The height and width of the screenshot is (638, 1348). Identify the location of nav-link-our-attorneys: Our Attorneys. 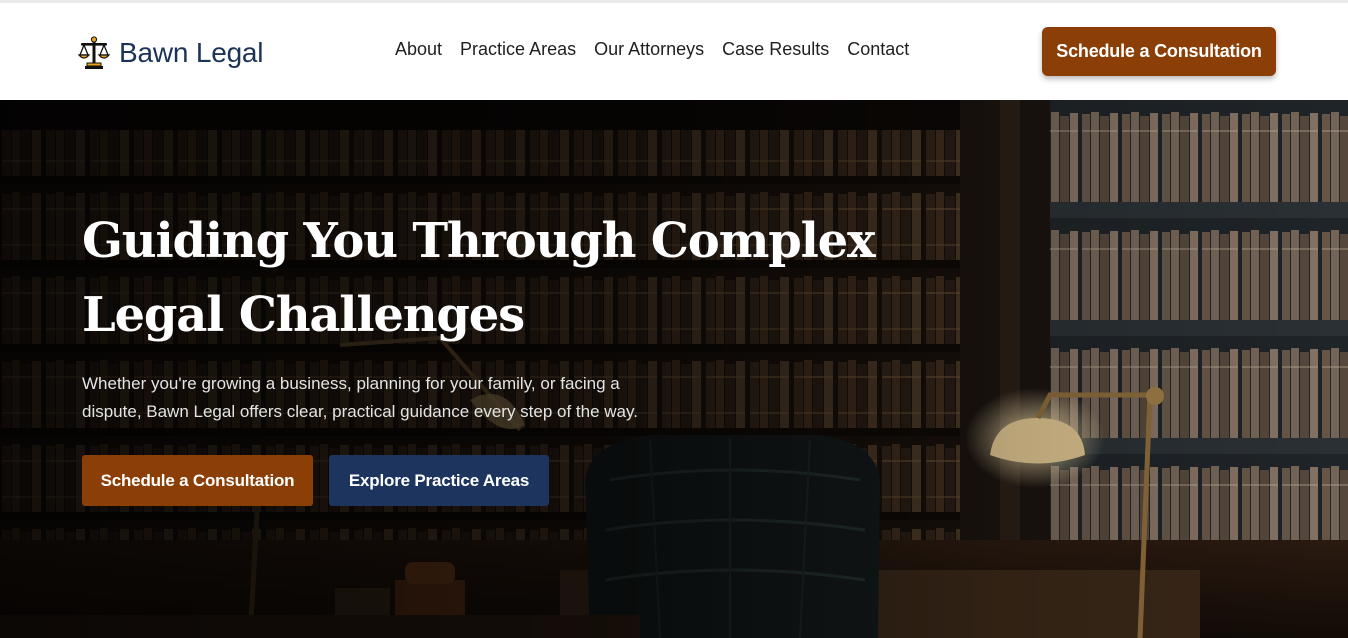
(649, 49).